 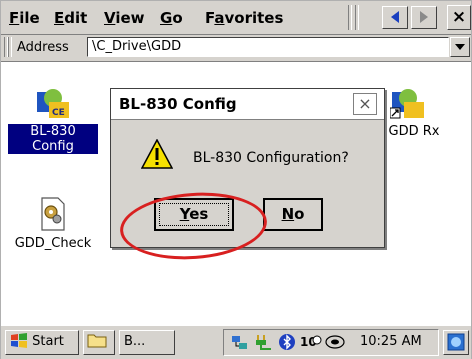 I want to click on forward-button, so click(x=424, y=17).